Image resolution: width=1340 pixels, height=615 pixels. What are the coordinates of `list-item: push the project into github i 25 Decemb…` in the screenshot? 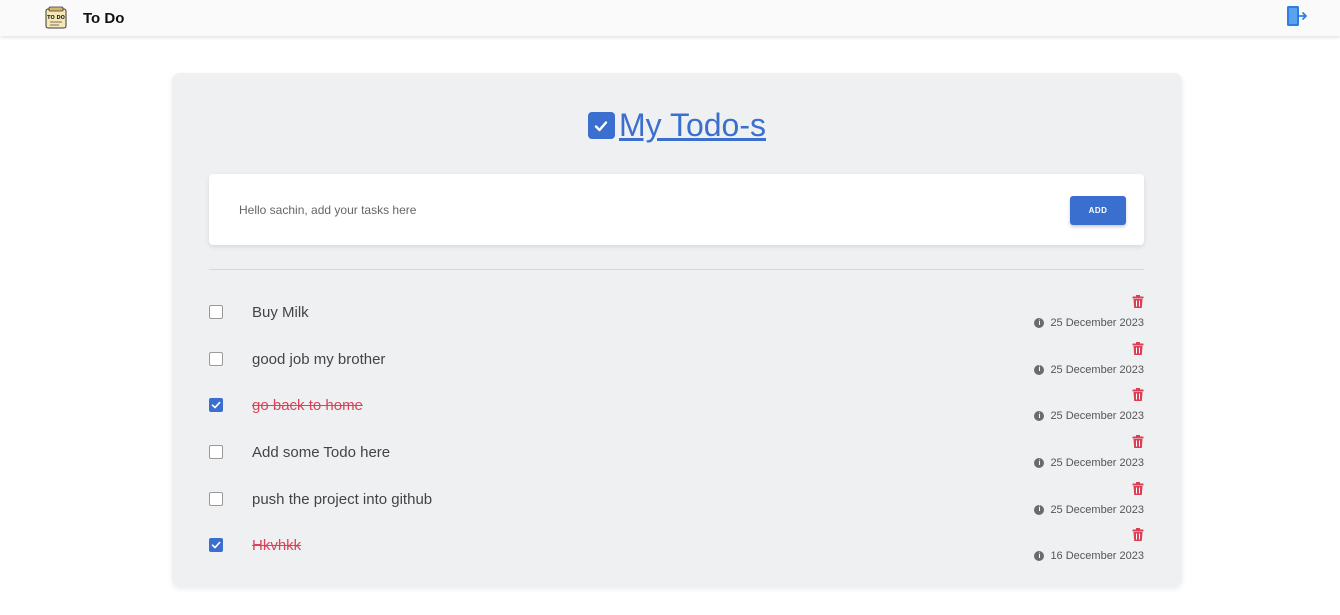 It's located at (676, 499).